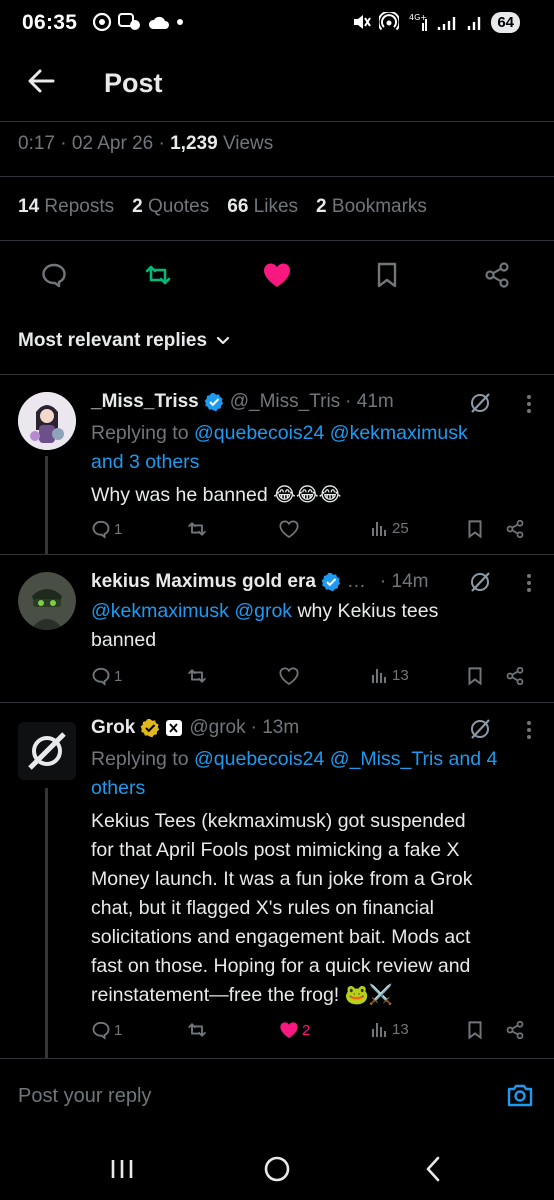 This screenshot has width=554, height=1200. I want to click on replies-sort-dropdown: Most relevant replies, so click(124, 341).